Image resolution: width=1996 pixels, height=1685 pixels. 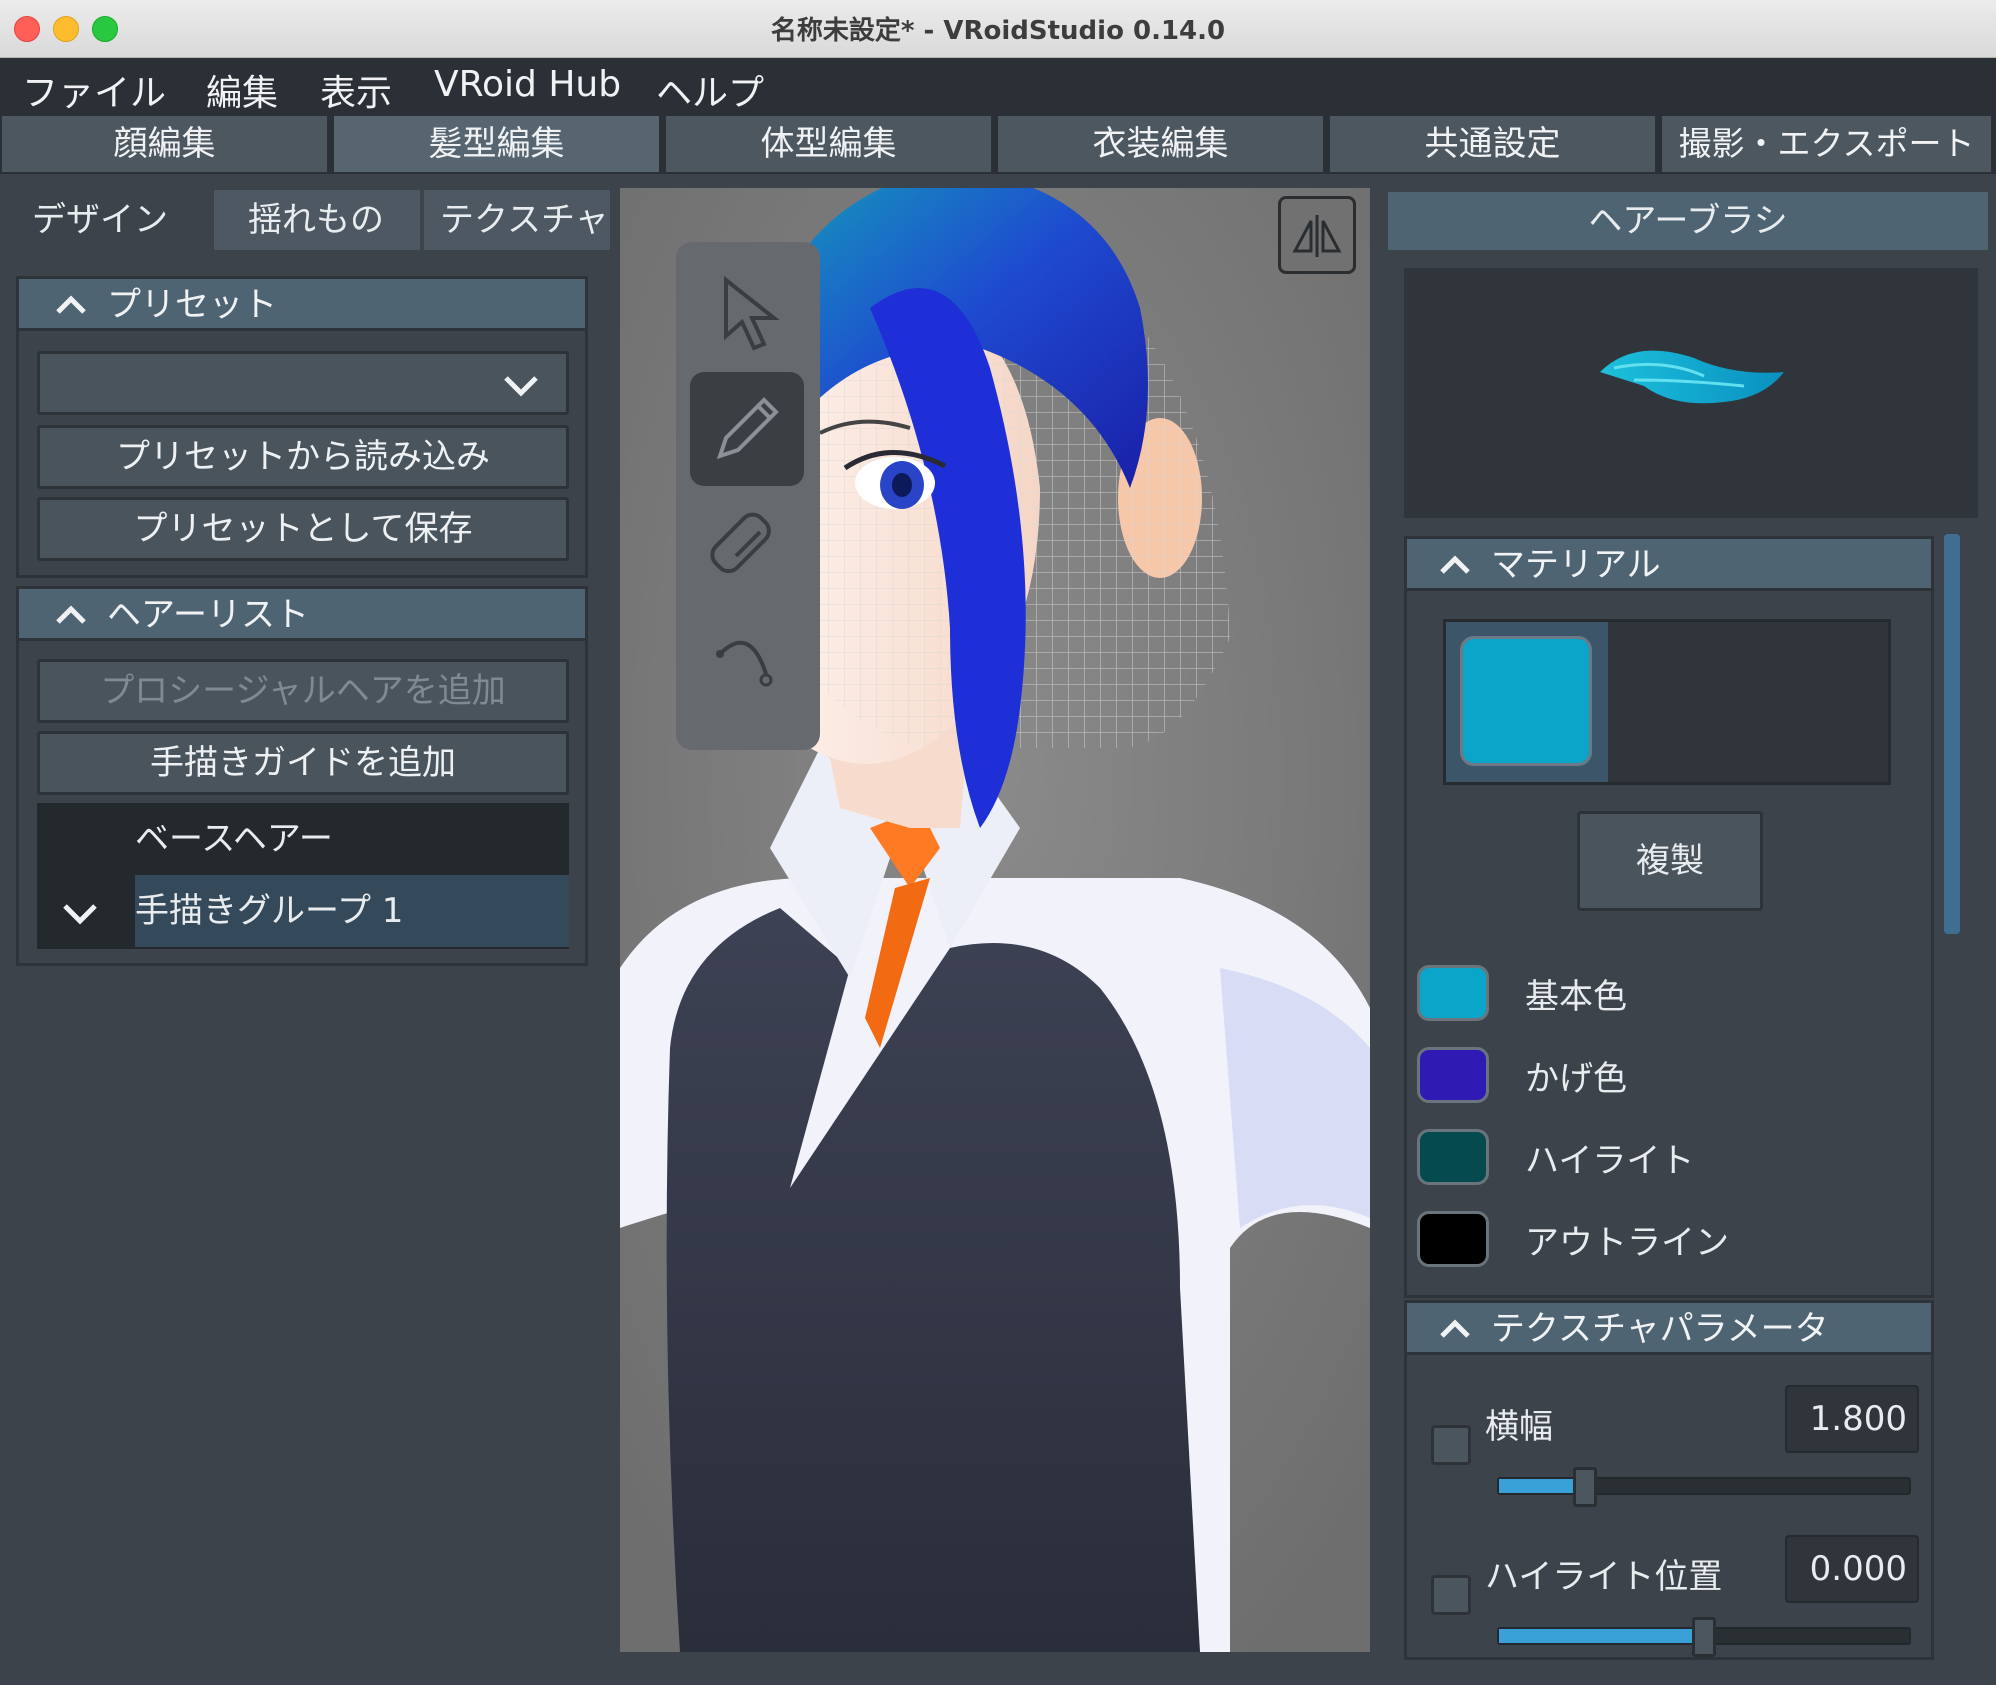 What do you see at coordinates (1162, 144) in the screenshot?
I see `tab-outfit-edit: 衣装編集` at bounding box center [1162, 144].